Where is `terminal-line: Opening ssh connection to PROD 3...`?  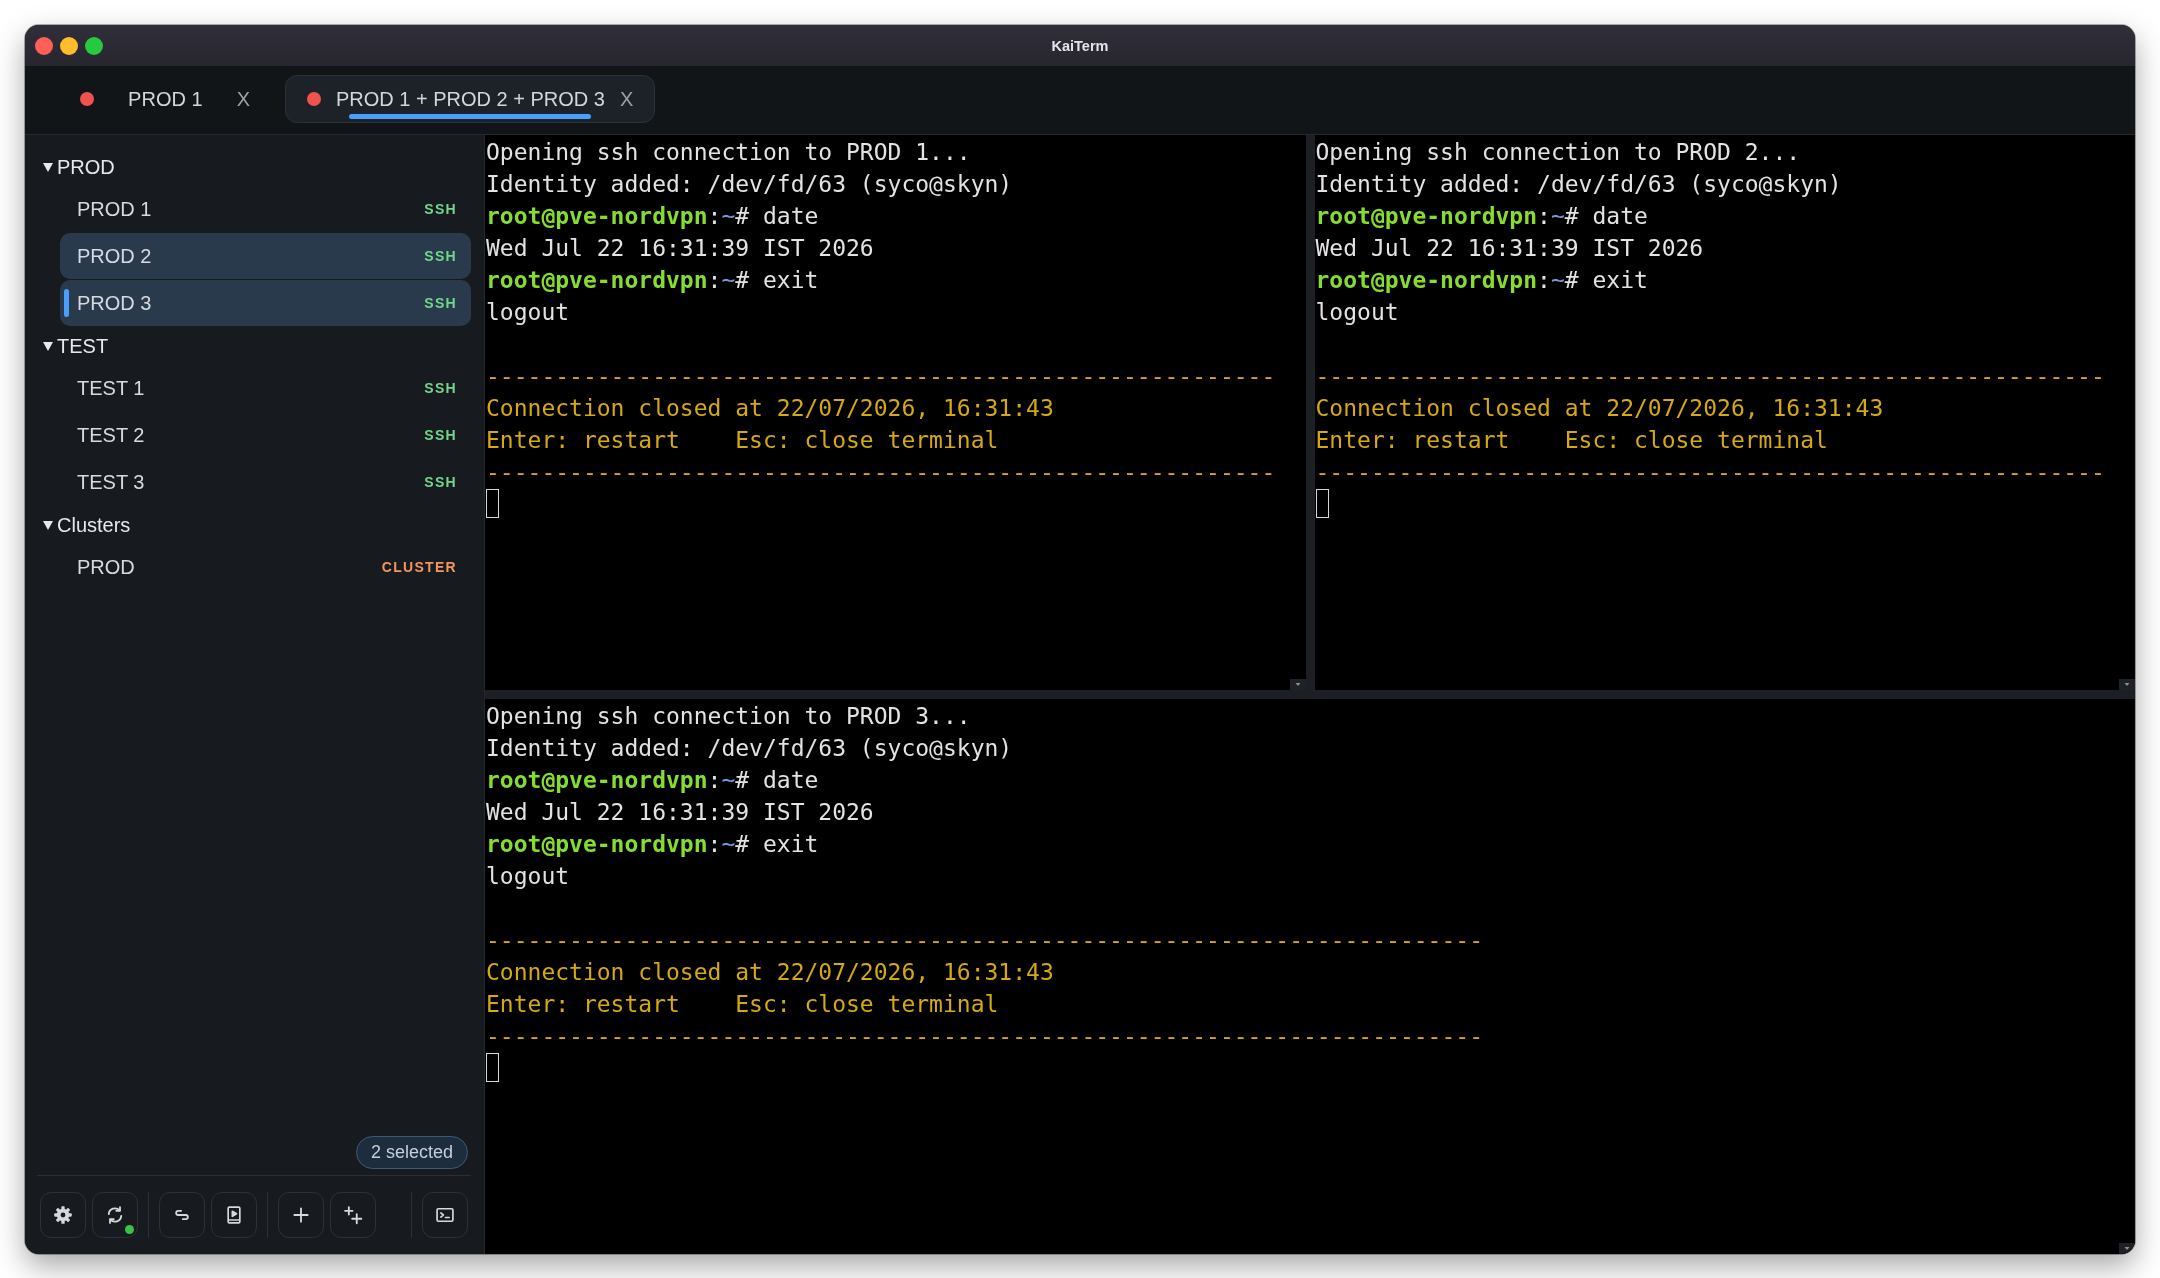 terminal-line: Opening ssh connection to PROD 3... is located at coordinates (728, 716).